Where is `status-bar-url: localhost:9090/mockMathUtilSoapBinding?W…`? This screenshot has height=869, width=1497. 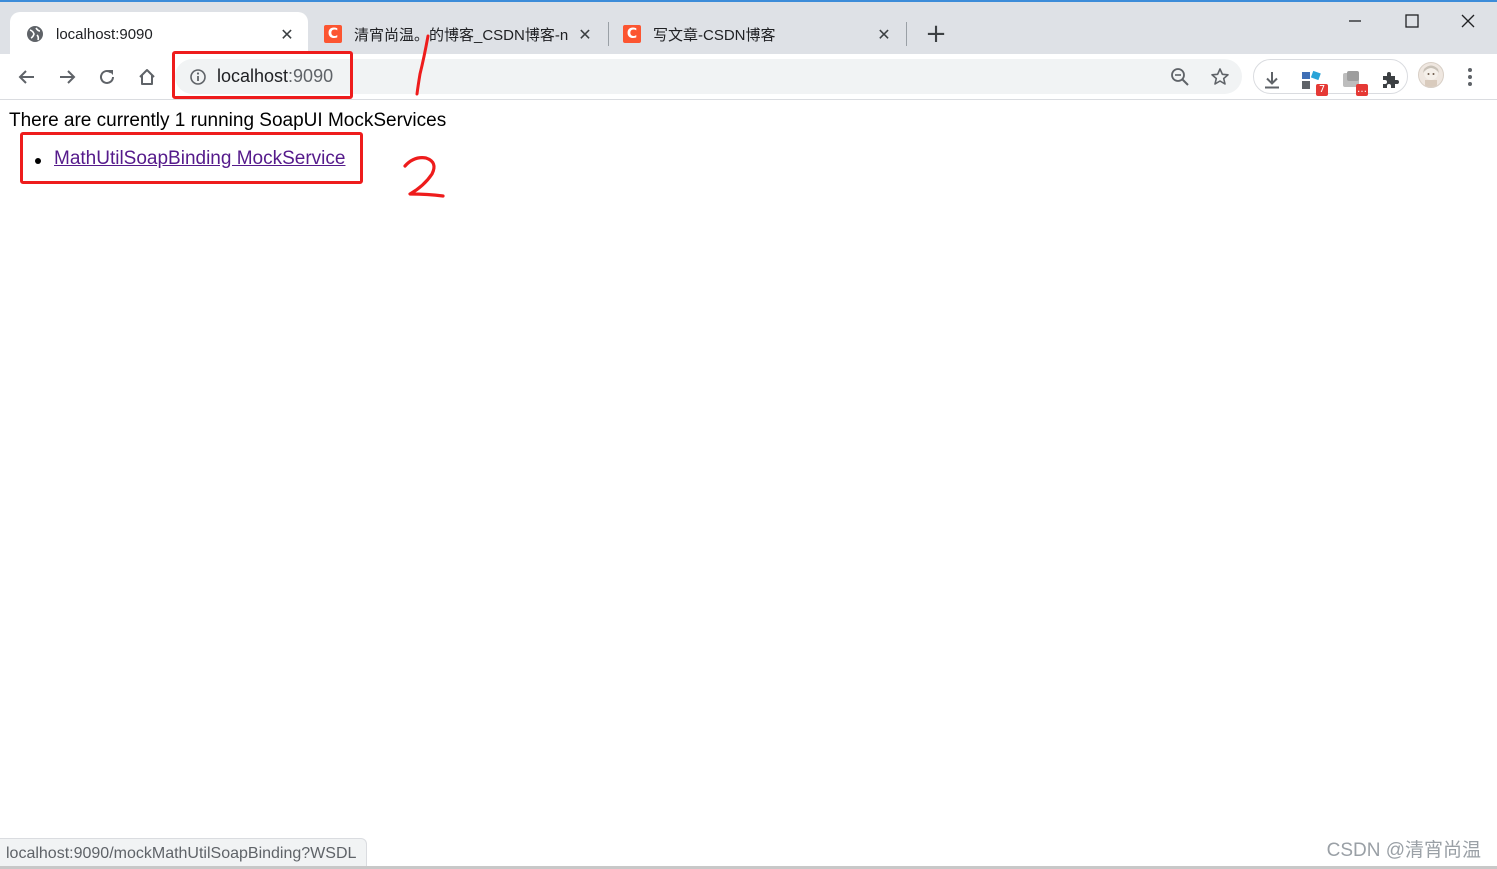 status-bar-url: localhost:9090/mockMathUtilSoapBinding?W… is located at coordinates (184, 853).